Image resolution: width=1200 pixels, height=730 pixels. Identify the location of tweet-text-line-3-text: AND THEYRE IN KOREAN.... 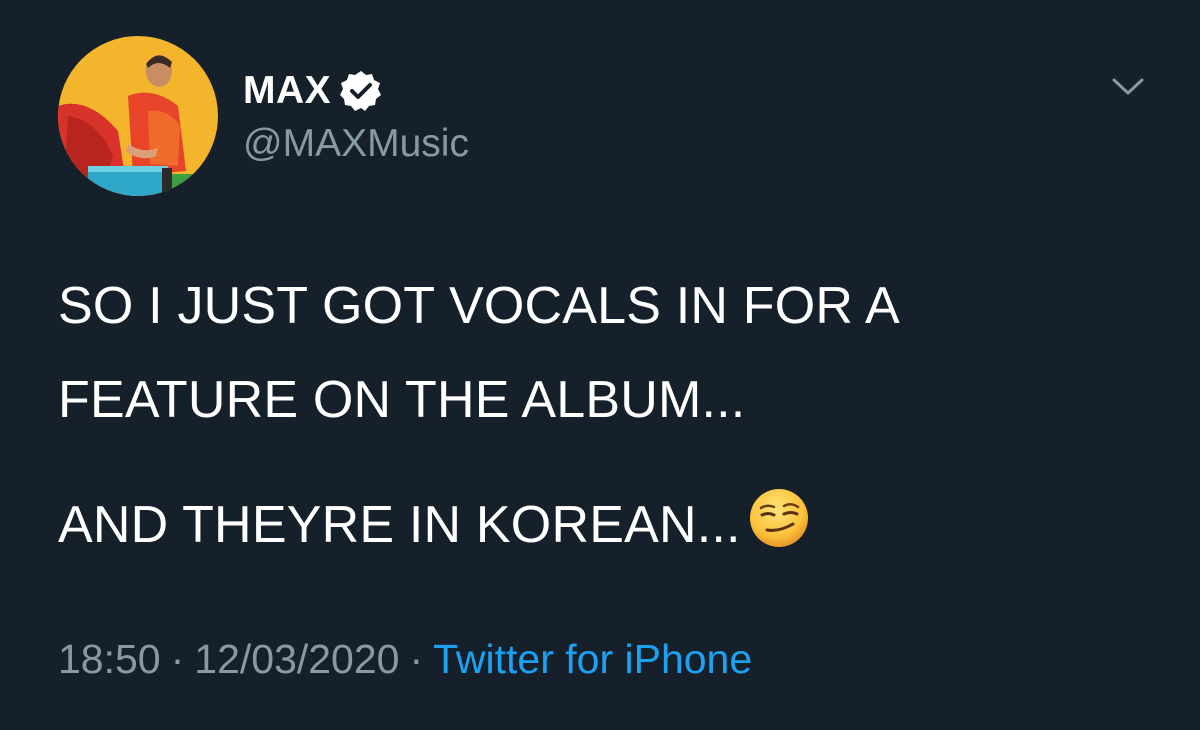
(399, 525).